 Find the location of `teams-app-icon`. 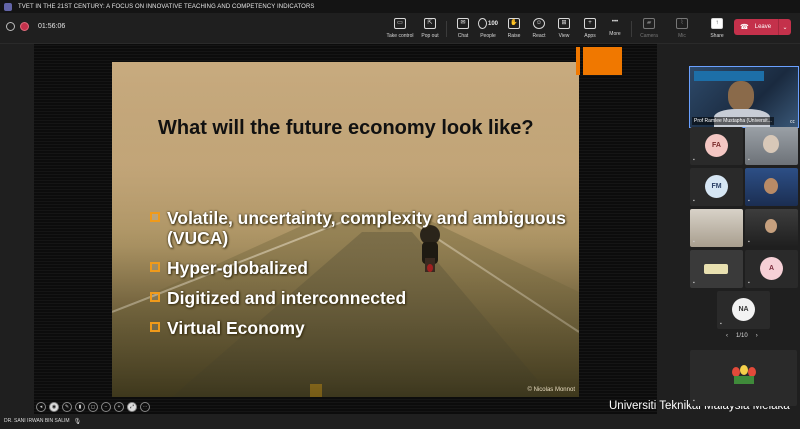

teams-app-icon is located at coordinates (8, 6).